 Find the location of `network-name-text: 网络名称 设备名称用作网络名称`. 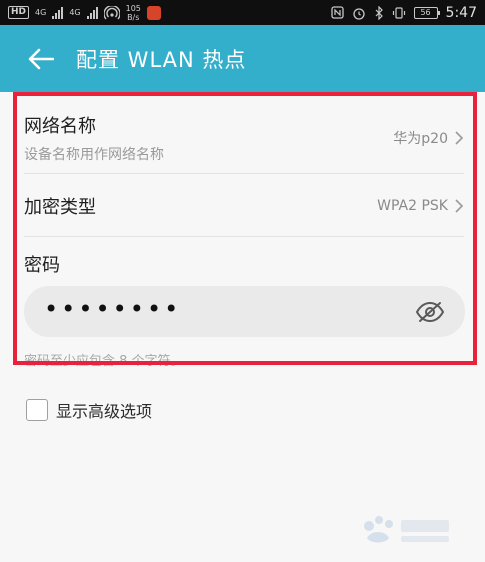

network-name-text: 网络名称 设备名称用作网络名称 is located at coordinates (94, 138).